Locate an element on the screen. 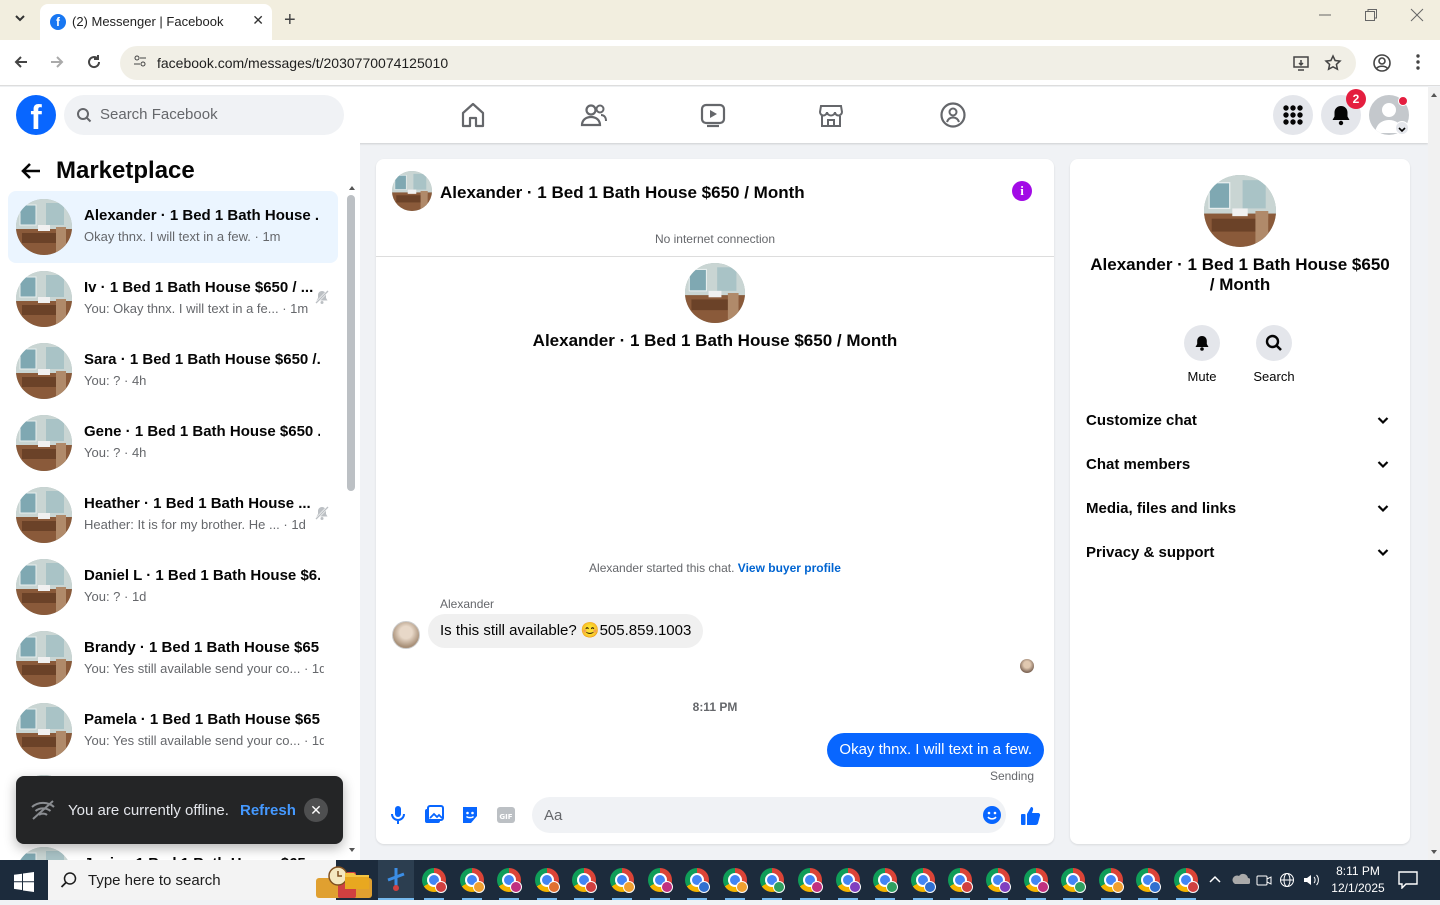 The image size is (1440, 905). details-section-row: Chat members is located at coordinates (1240, 465).